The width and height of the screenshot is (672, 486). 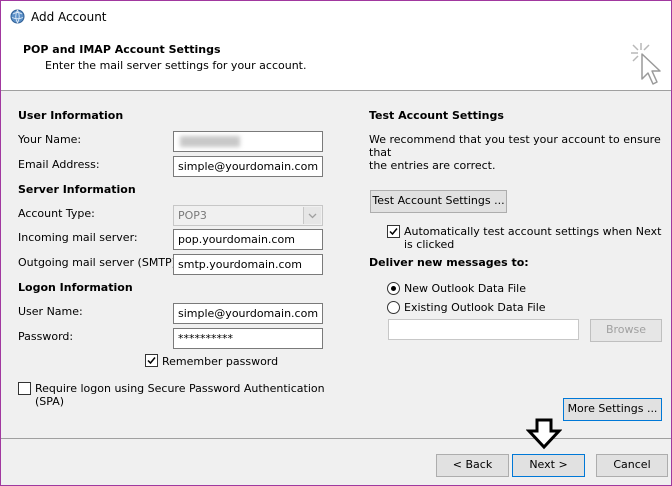 What do you see at coordinates (69, 17) in the screenshot?
I see `window-title: Add Account` at bounding box center [69, 17].